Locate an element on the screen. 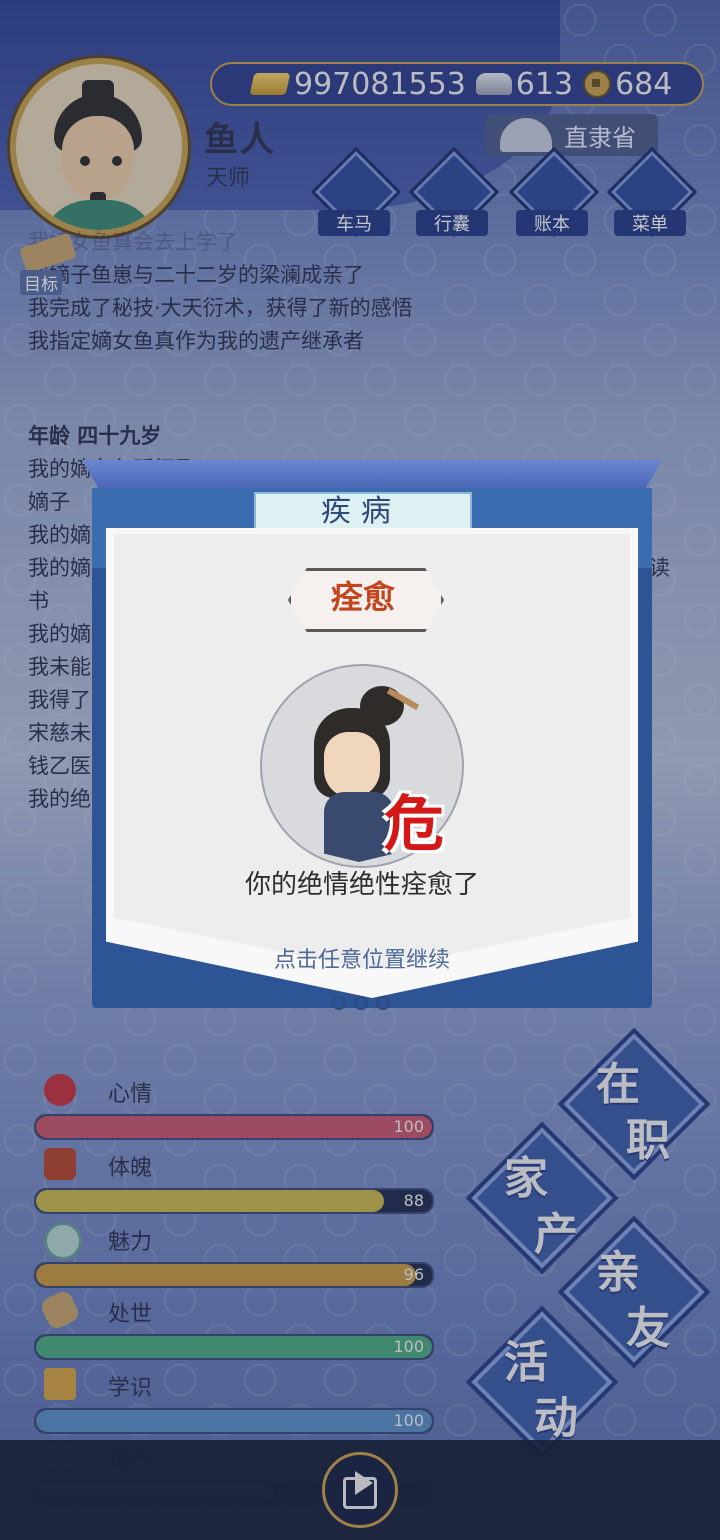 The width and height of the screenshot is (720, 1540). dialog-message: 你的绝情绝性痊愈了 is located at coordinates (361, 885).